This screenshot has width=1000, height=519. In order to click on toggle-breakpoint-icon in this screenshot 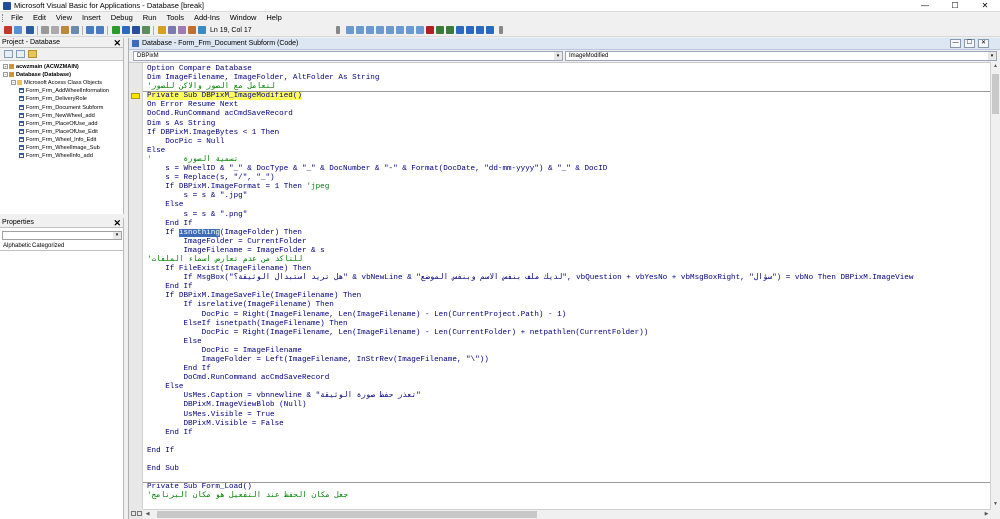, I will do `click(430, 30)`.